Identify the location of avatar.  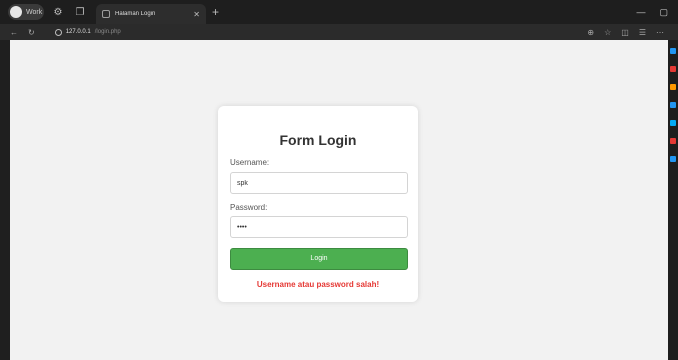
(16, 12).